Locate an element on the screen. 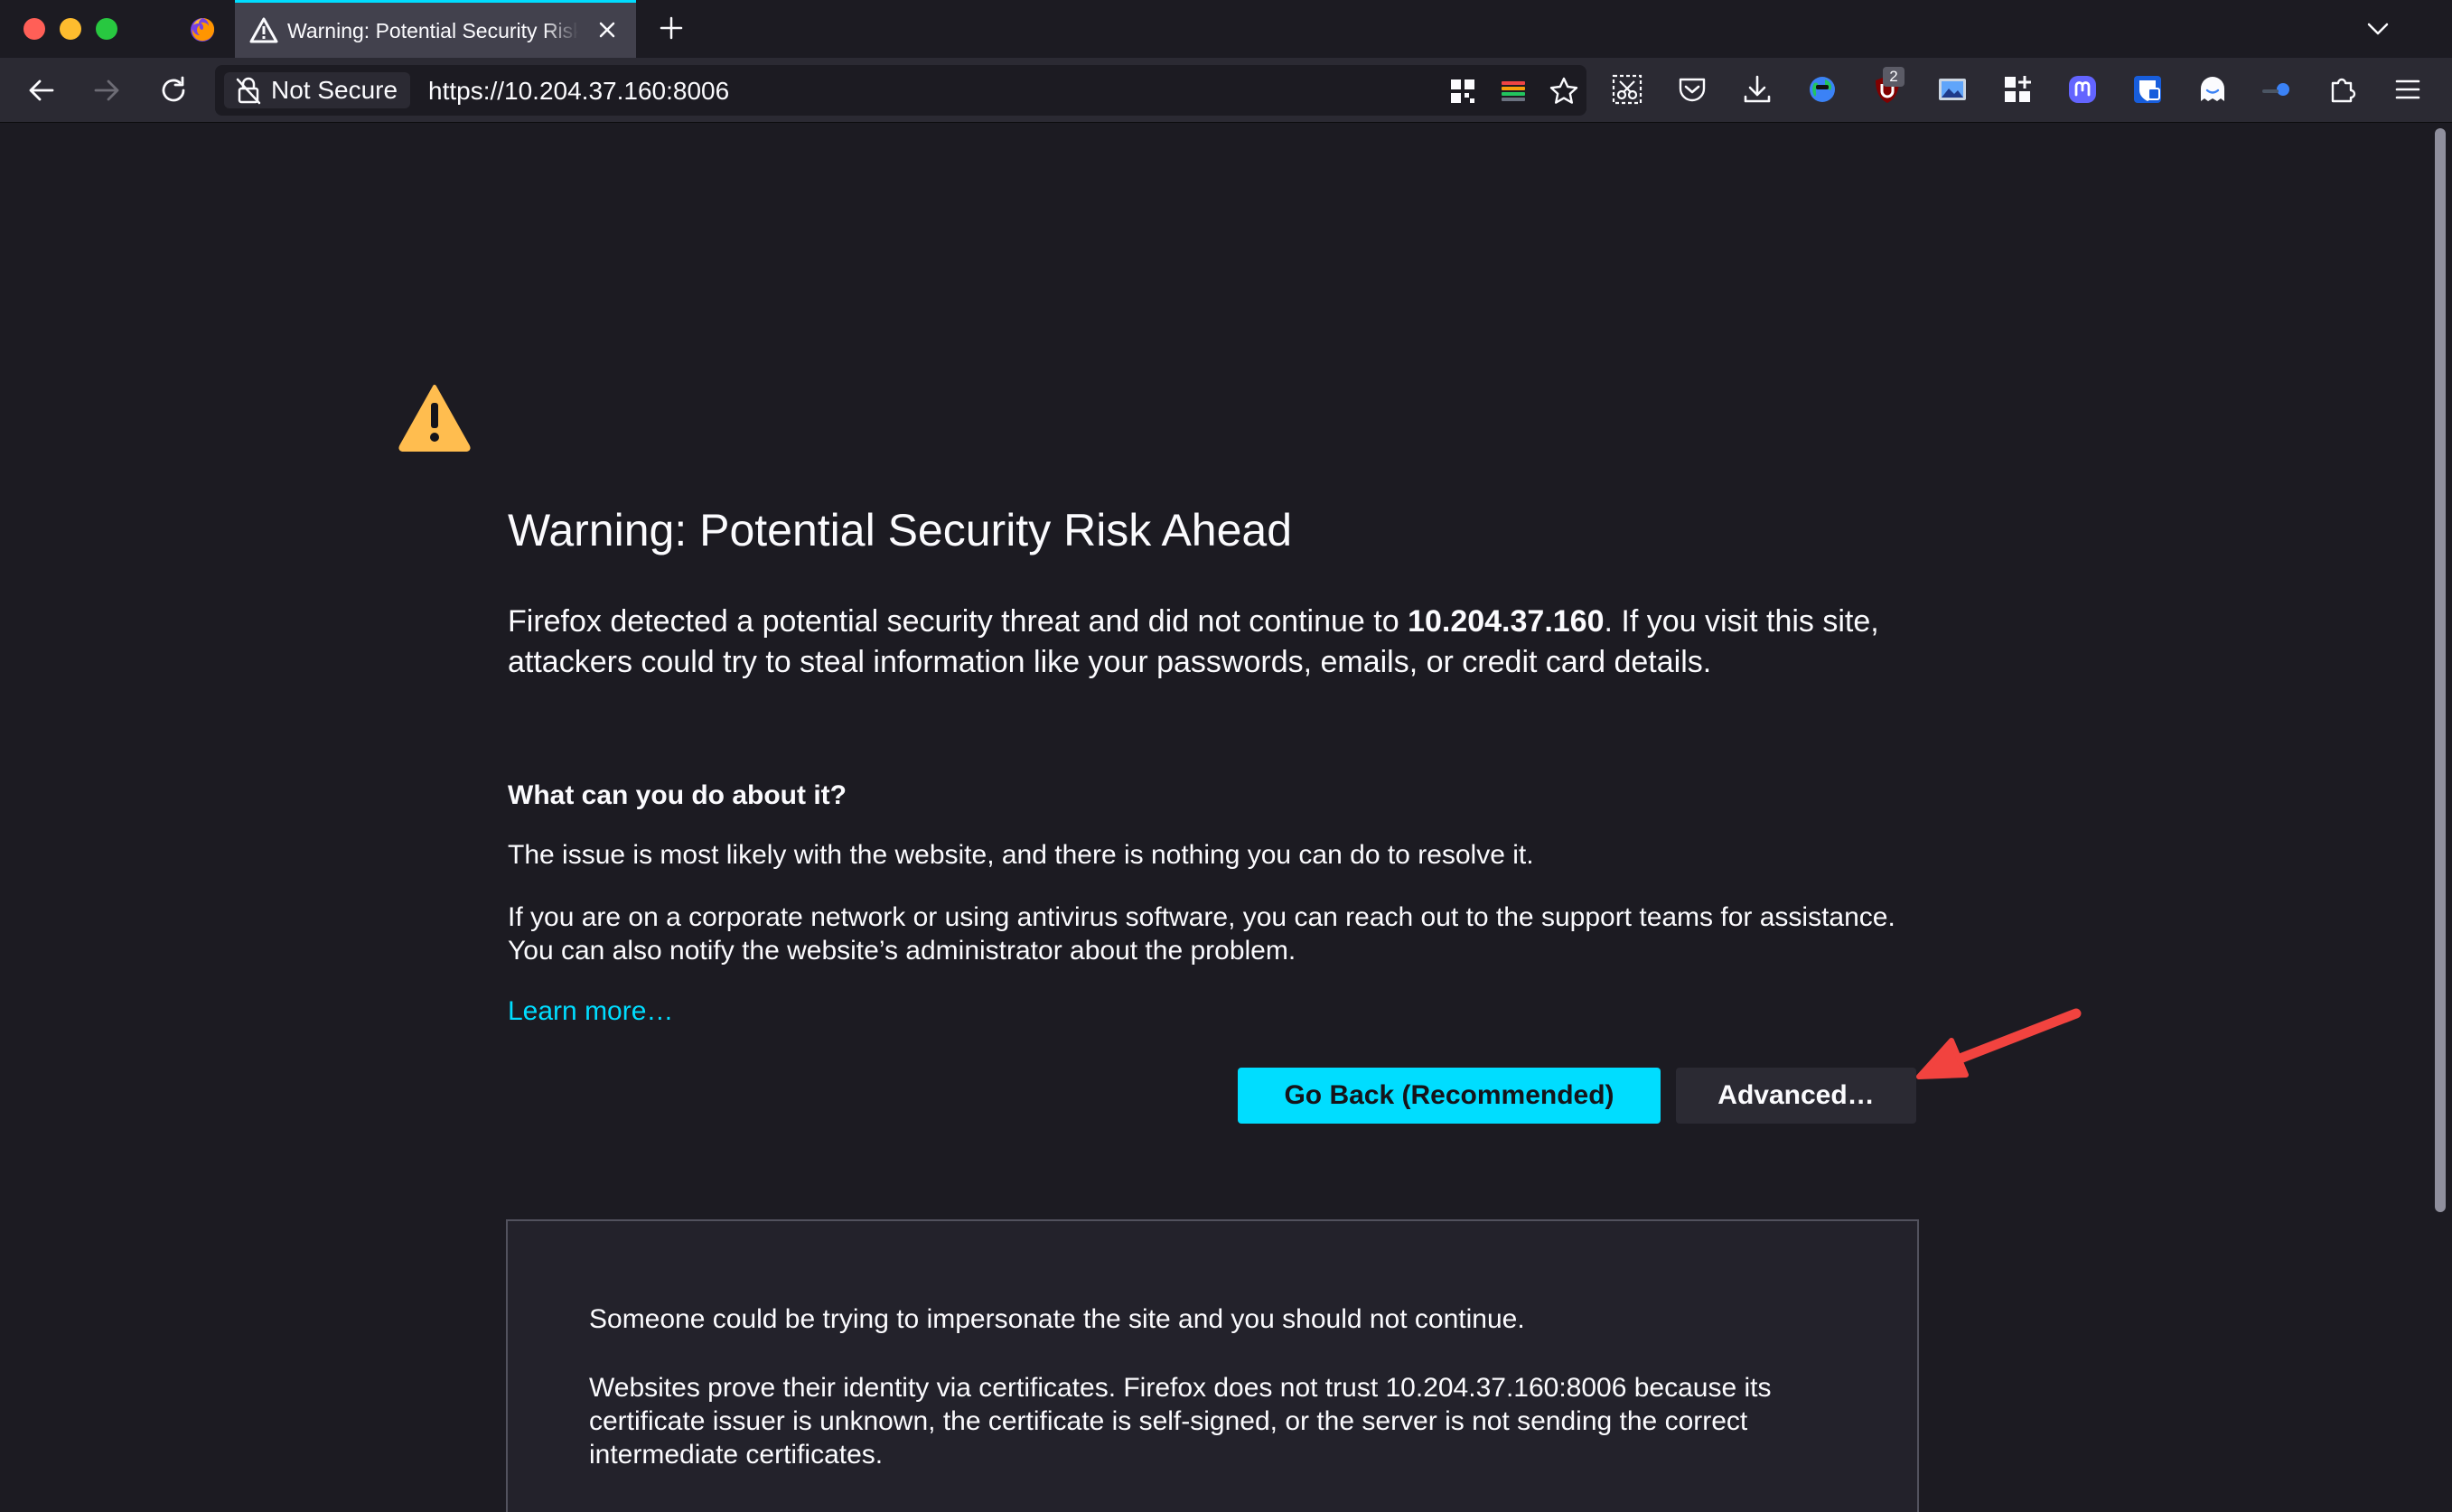 The width and height of the screenshot is (2452, 1512). vertical-scrollbar is located at coordinates (2441, 817).